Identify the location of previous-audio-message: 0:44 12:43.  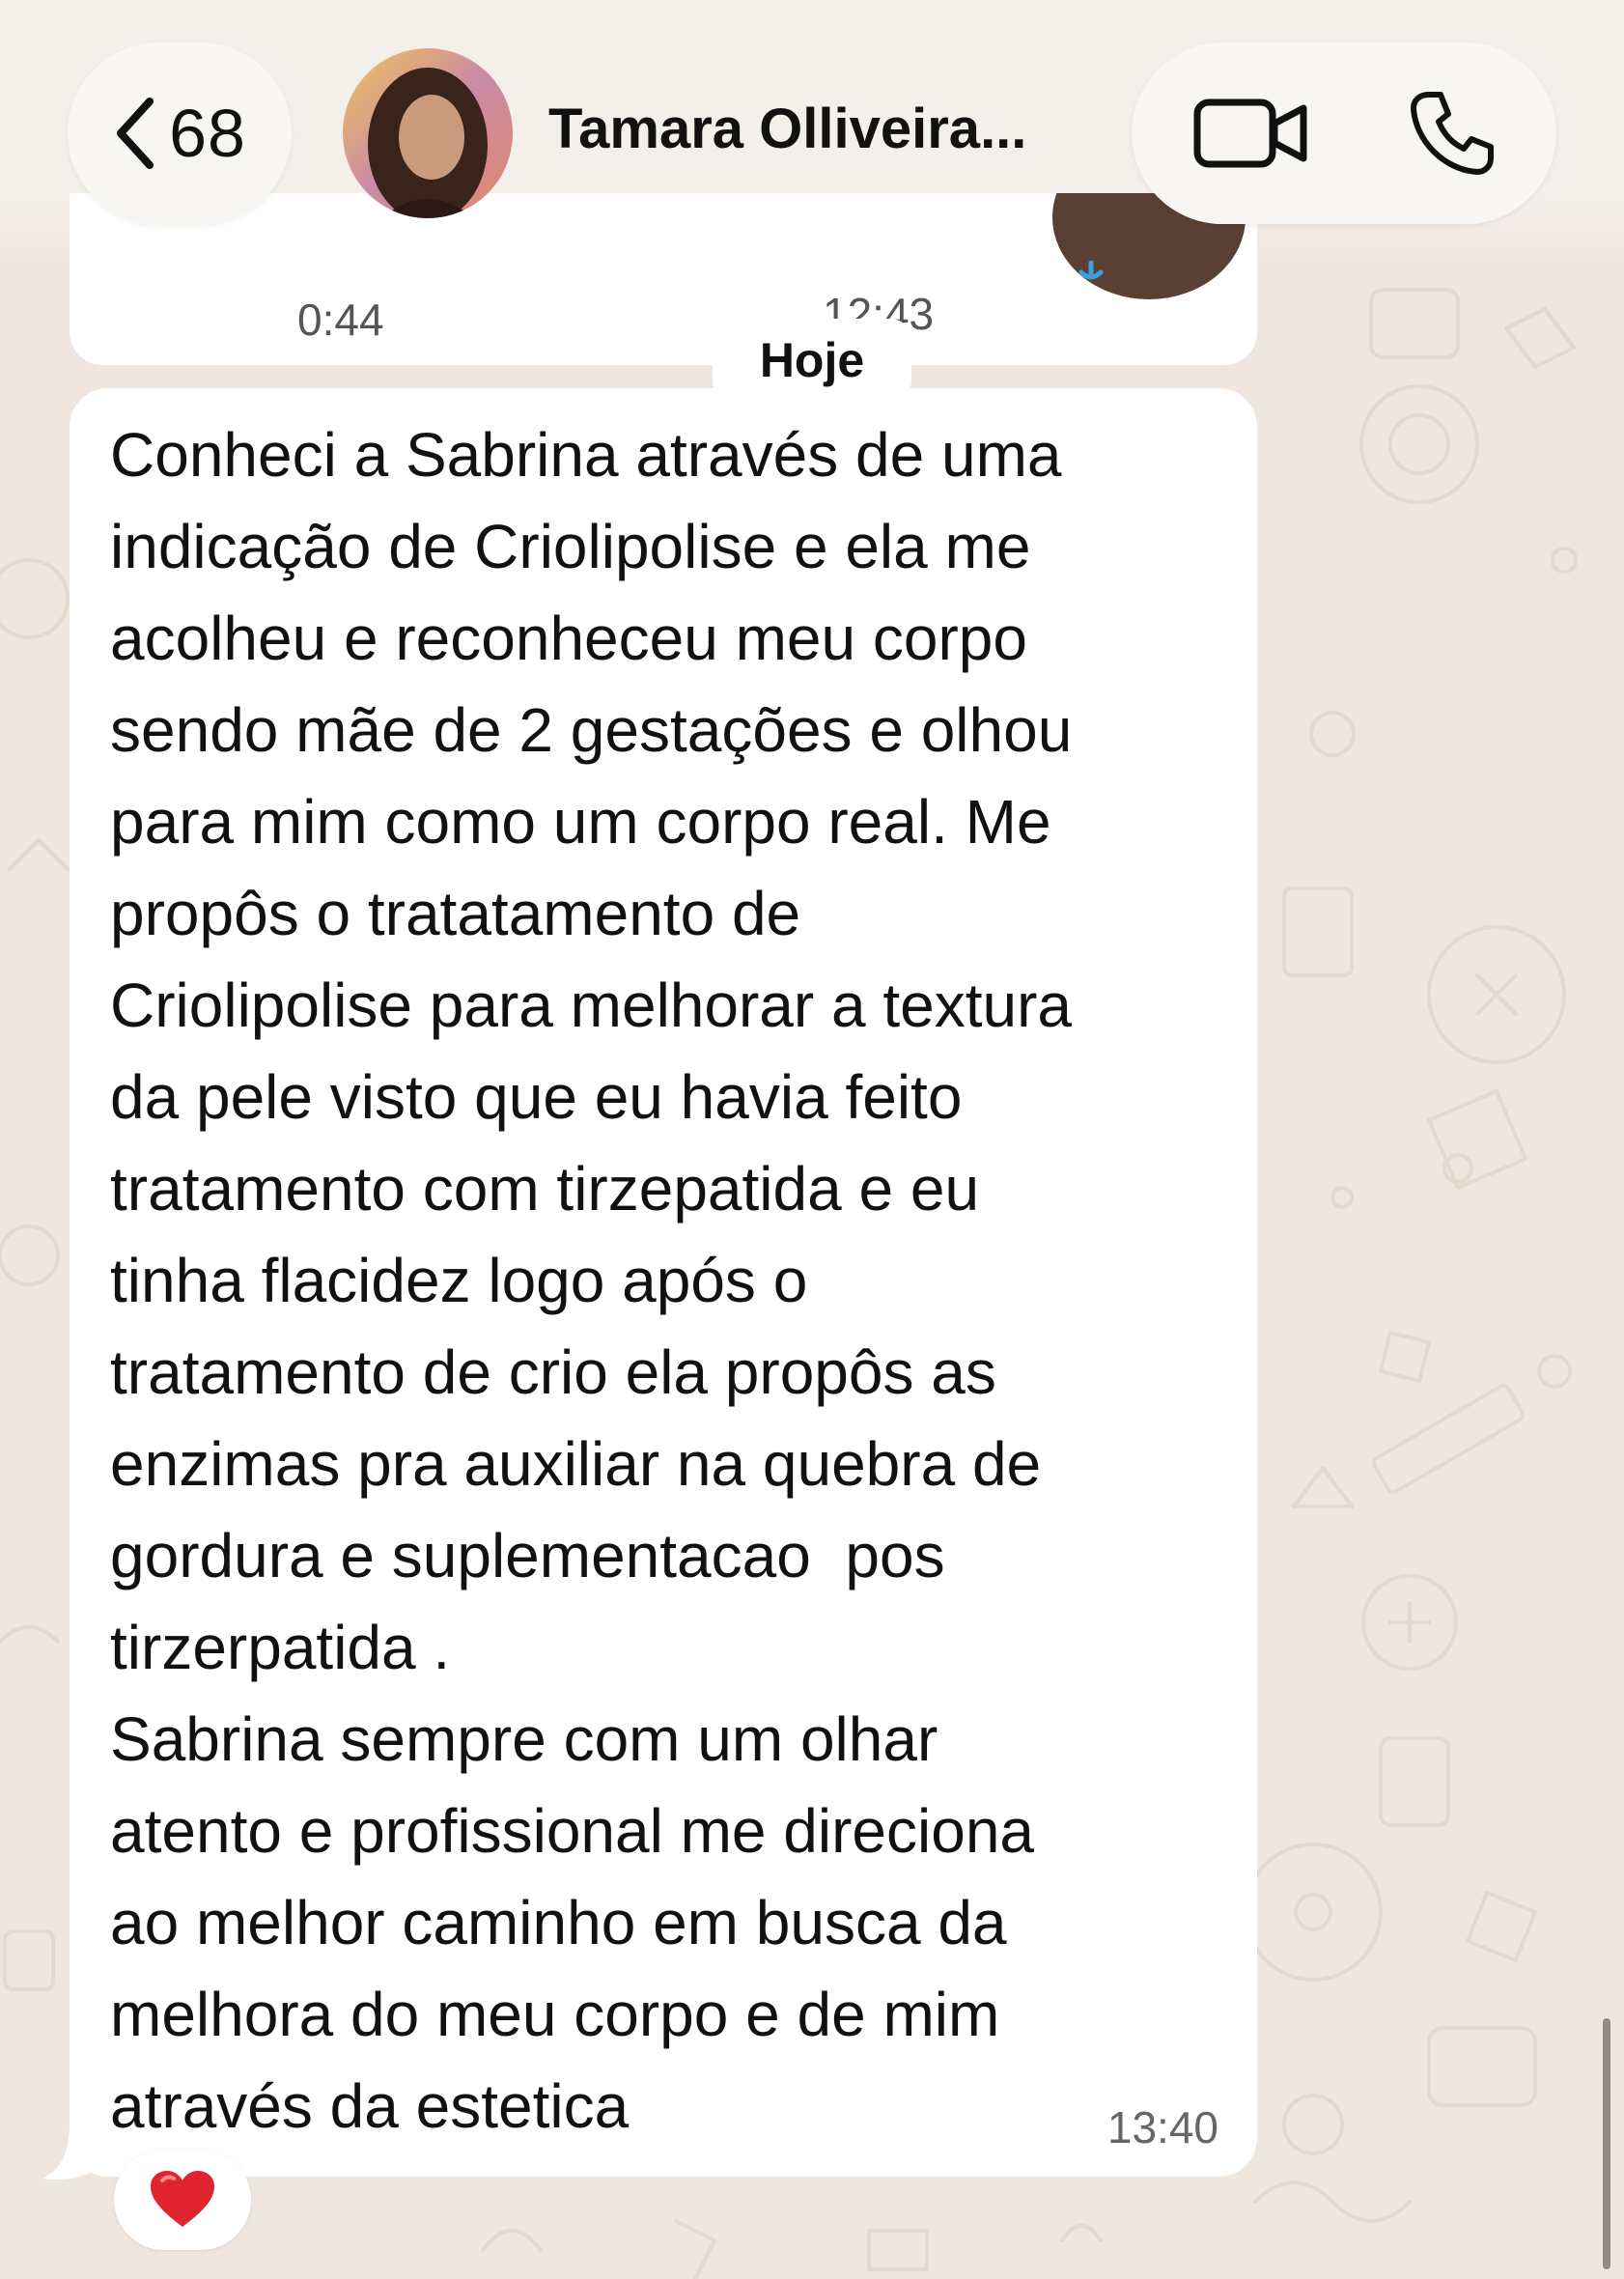
(664, 279).